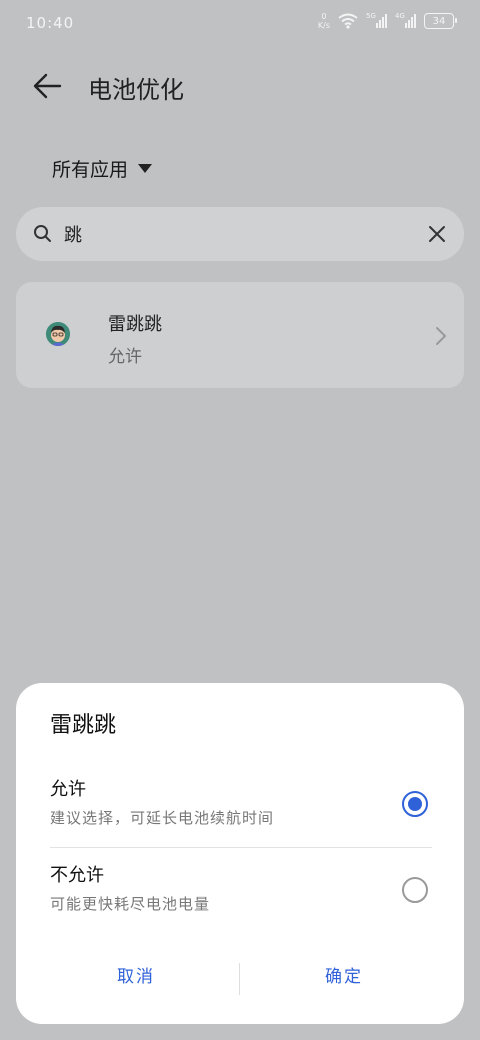 This screenshot has width=480, height=1040. Describe the element at coordinates (348, 21) in the screenshot. I see `wifi-icon` at that location.